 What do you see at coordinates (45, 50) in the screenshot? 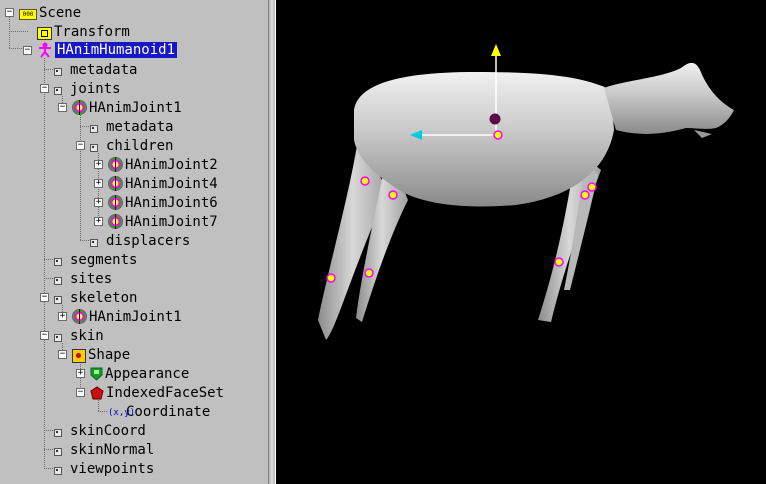
I see `humanoid-icon` at bounding box center [45, 50].